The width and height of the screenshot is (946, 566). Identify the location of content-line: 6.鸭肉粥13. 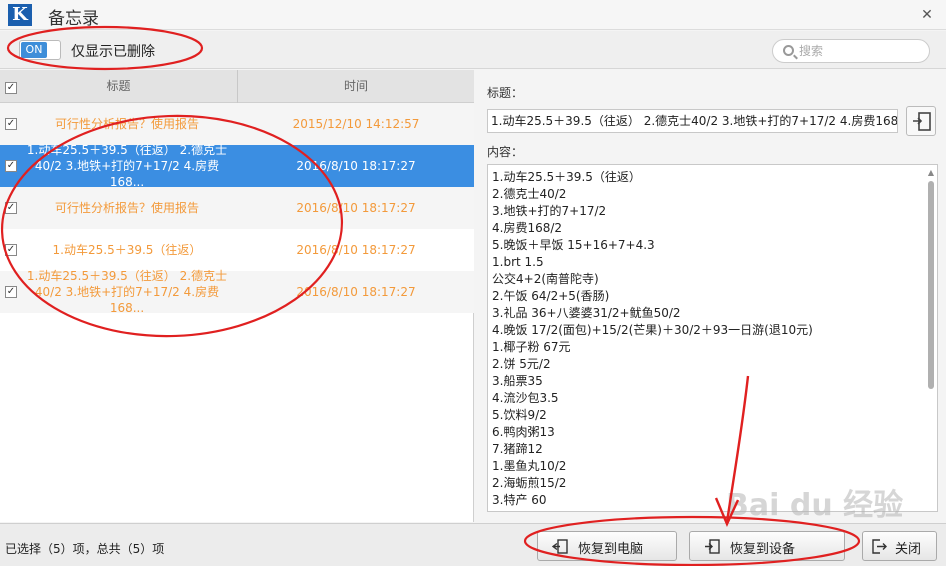
(523, 432).